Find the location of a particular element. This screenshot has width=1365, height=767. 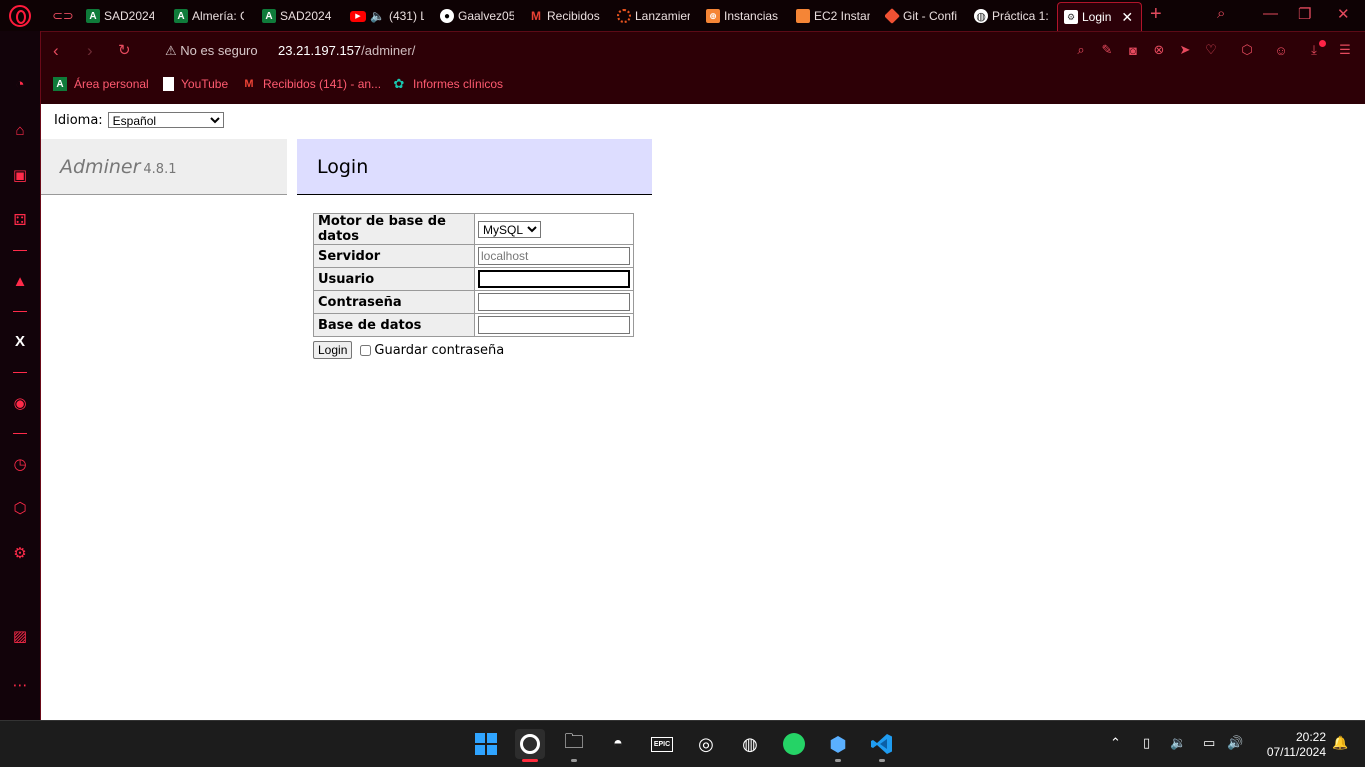

database-input is located at coordinates (554, 325).